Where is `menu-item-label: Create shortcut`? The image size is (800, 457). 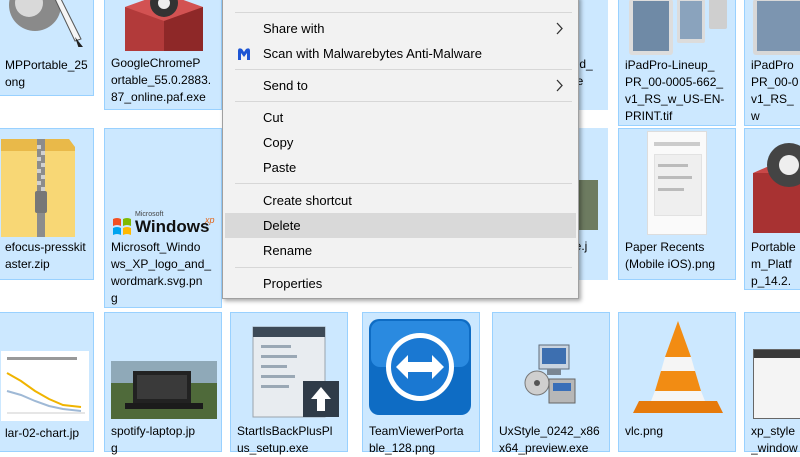
menu-item-label: Create shortcut is located at coordinates (307, 200).